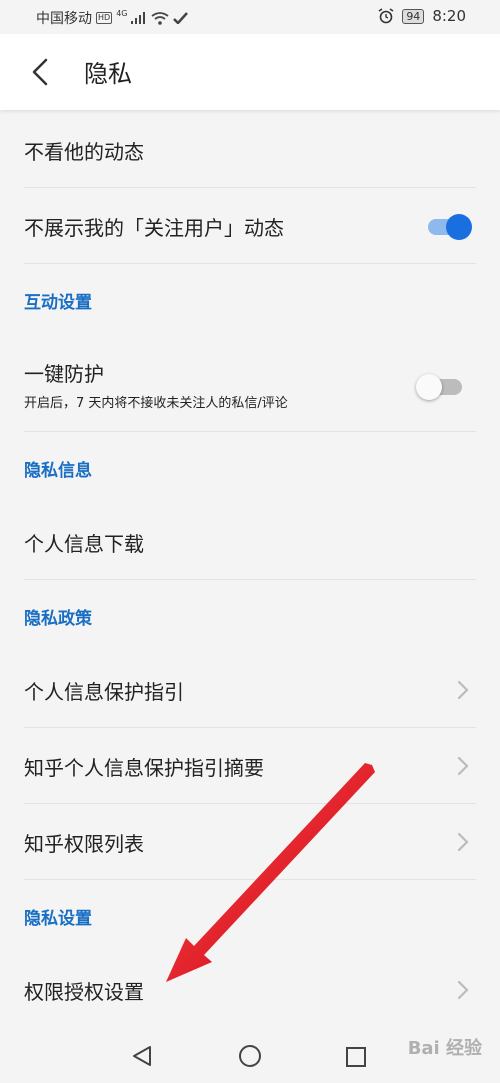 The image size is (500, 1083). I want to click on app-header: 隐私, so click(250, 72).